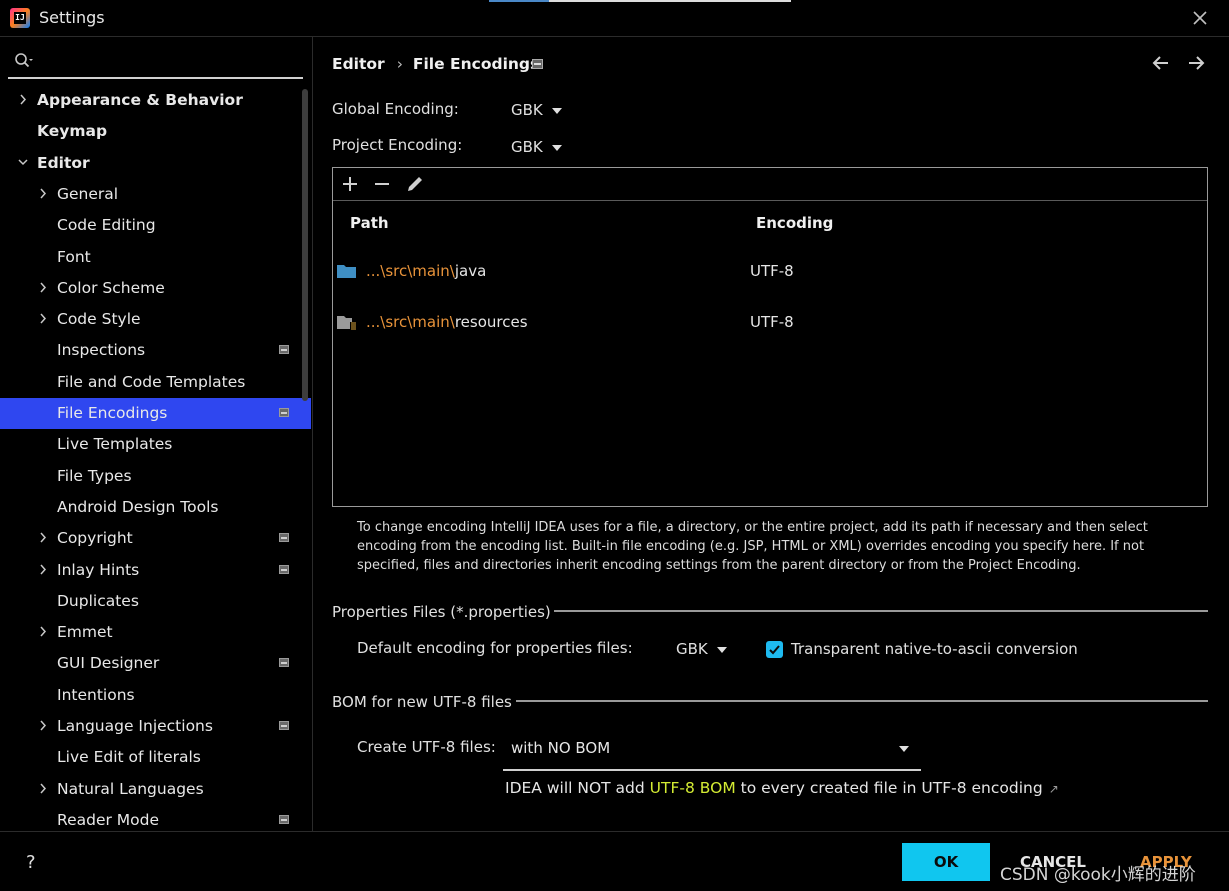  Describe the element at coordinates (155, 663) in the screenshot. I see `sidebar-item-gui-designer: GUI Designer` at that location.